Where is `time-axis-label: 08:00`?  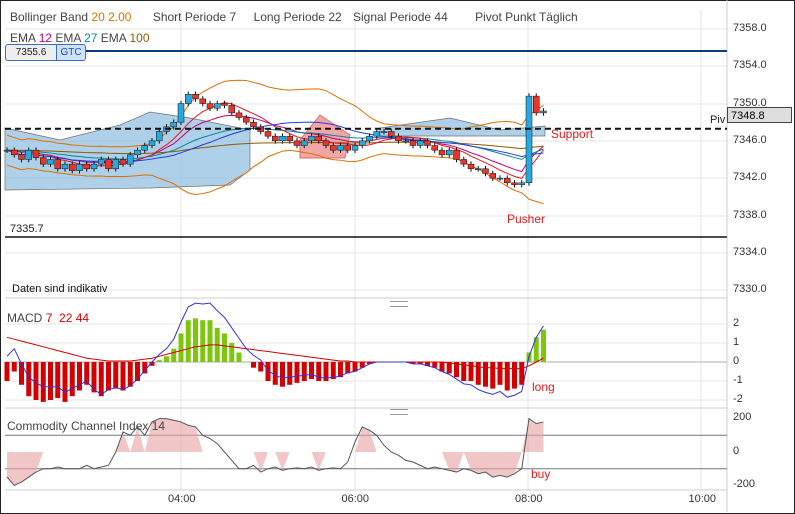
time-axis-label: 08:00 is located at coordinates (529, 499).